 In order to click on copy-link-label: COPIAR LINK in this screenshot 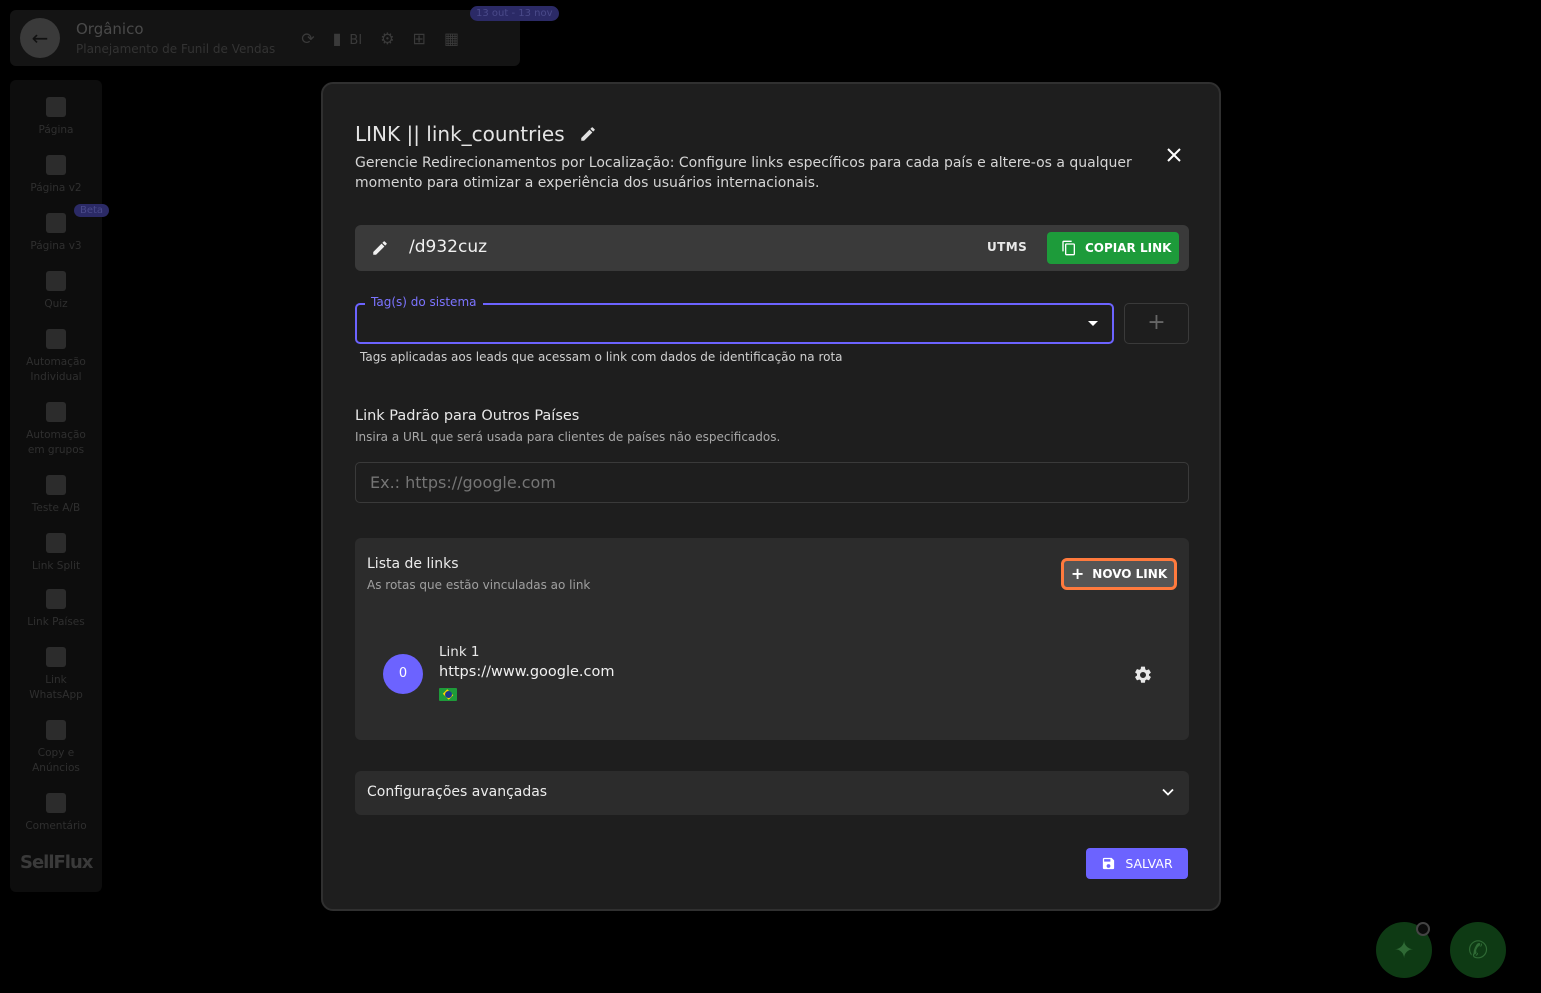, I will do `click(1128, 248)`.